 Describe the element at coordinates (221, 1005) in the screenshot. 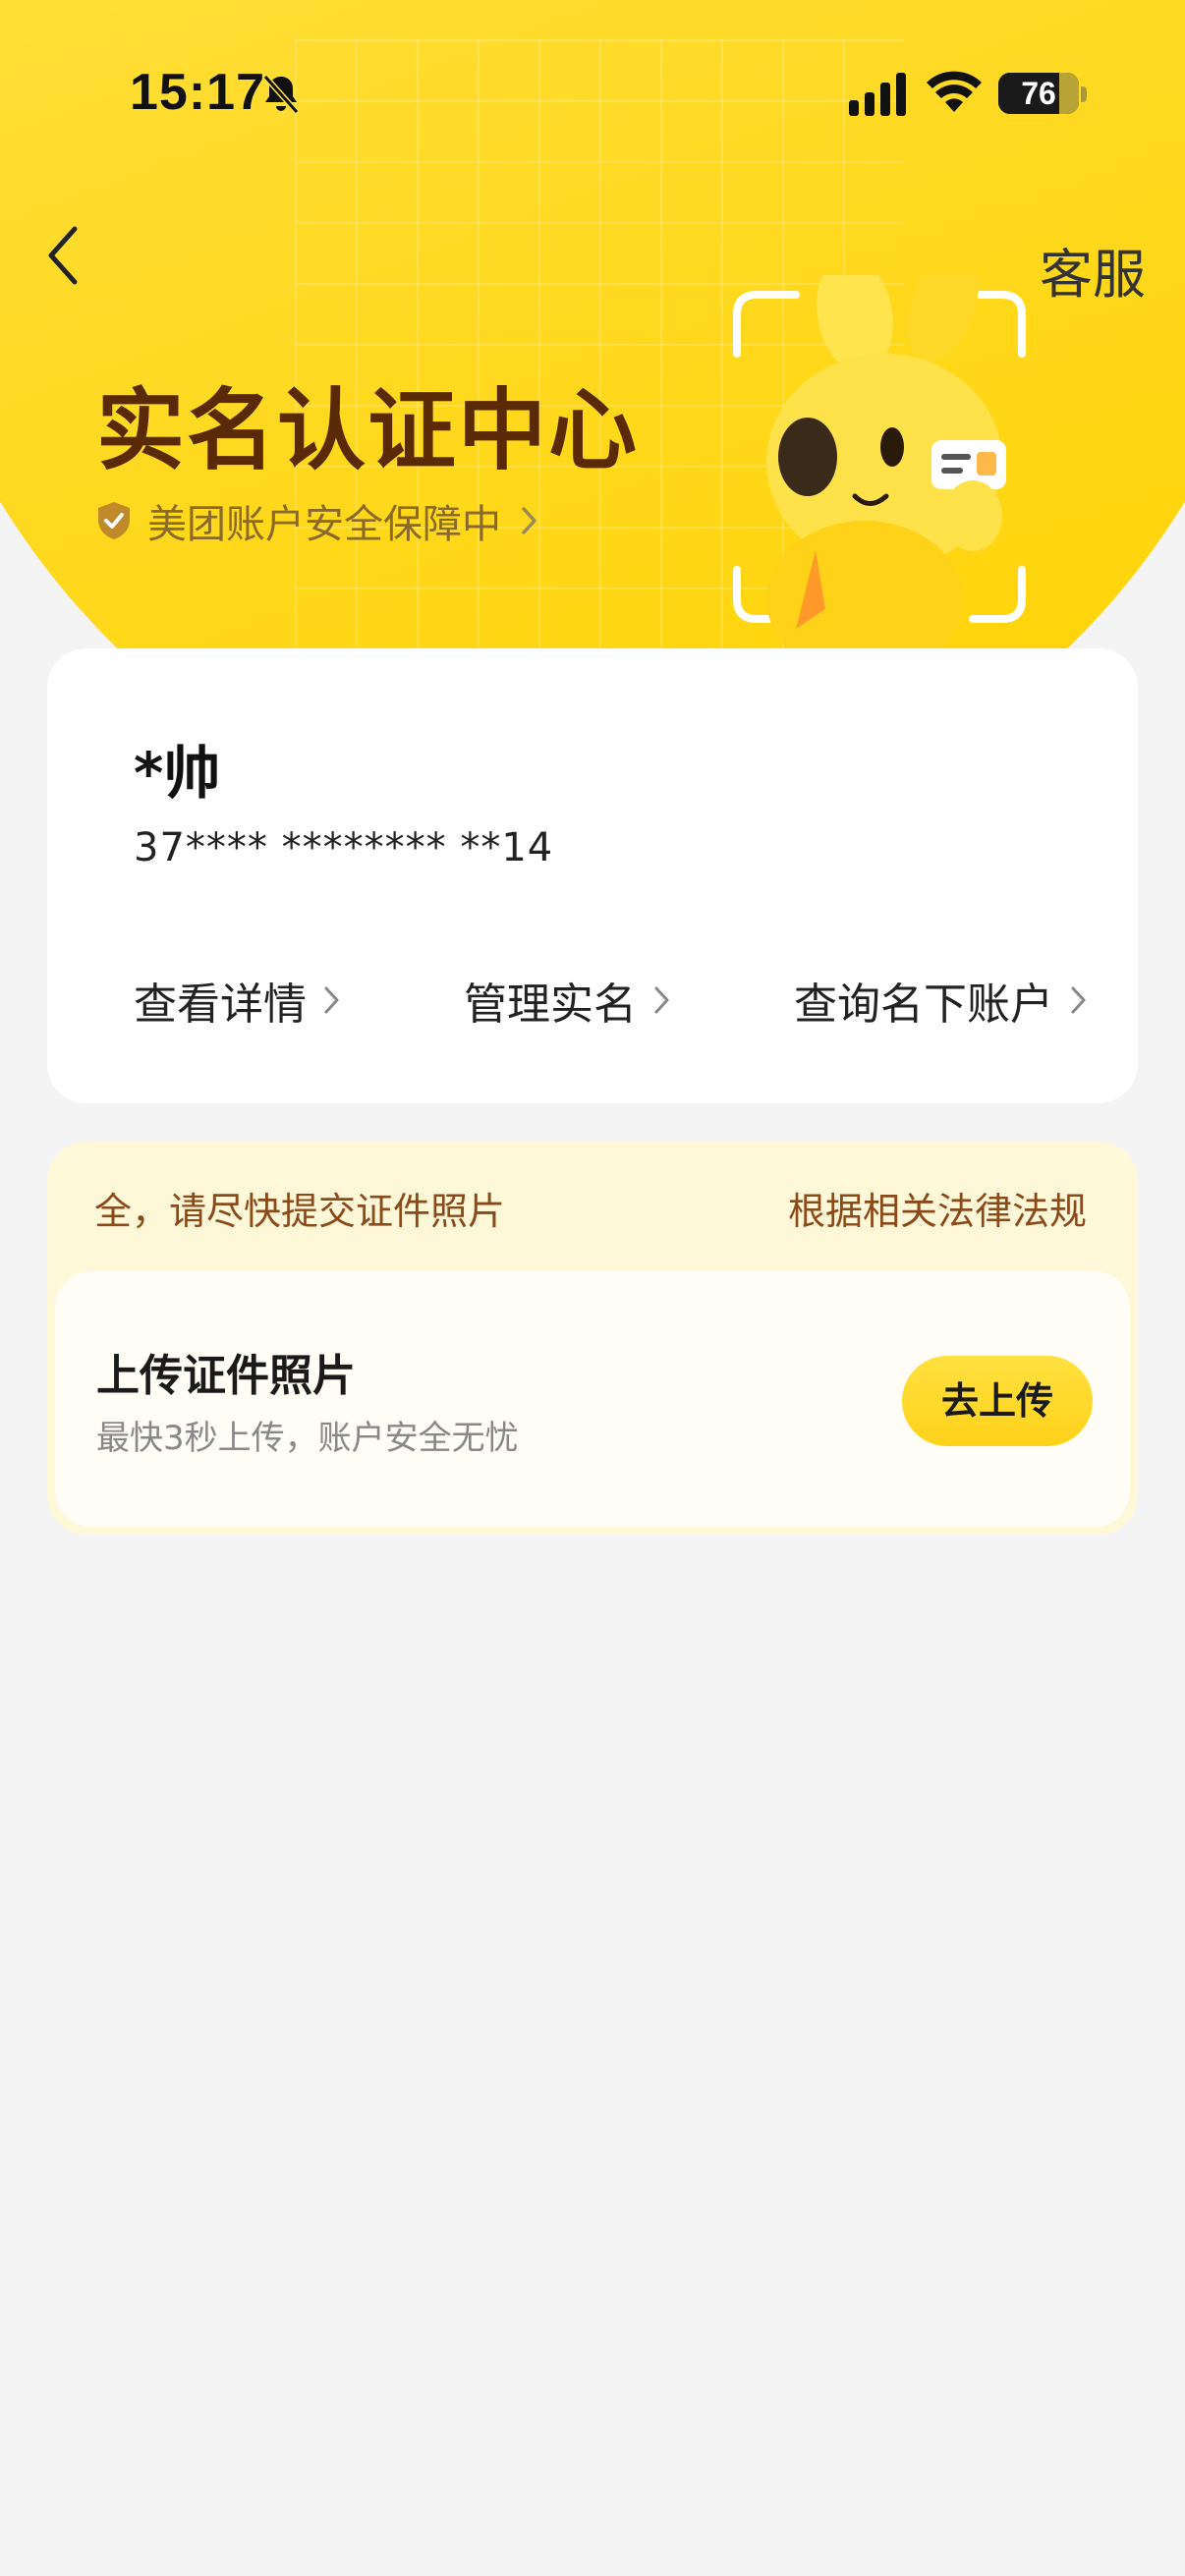

I see `view-details-label: 查看详情` at that location.